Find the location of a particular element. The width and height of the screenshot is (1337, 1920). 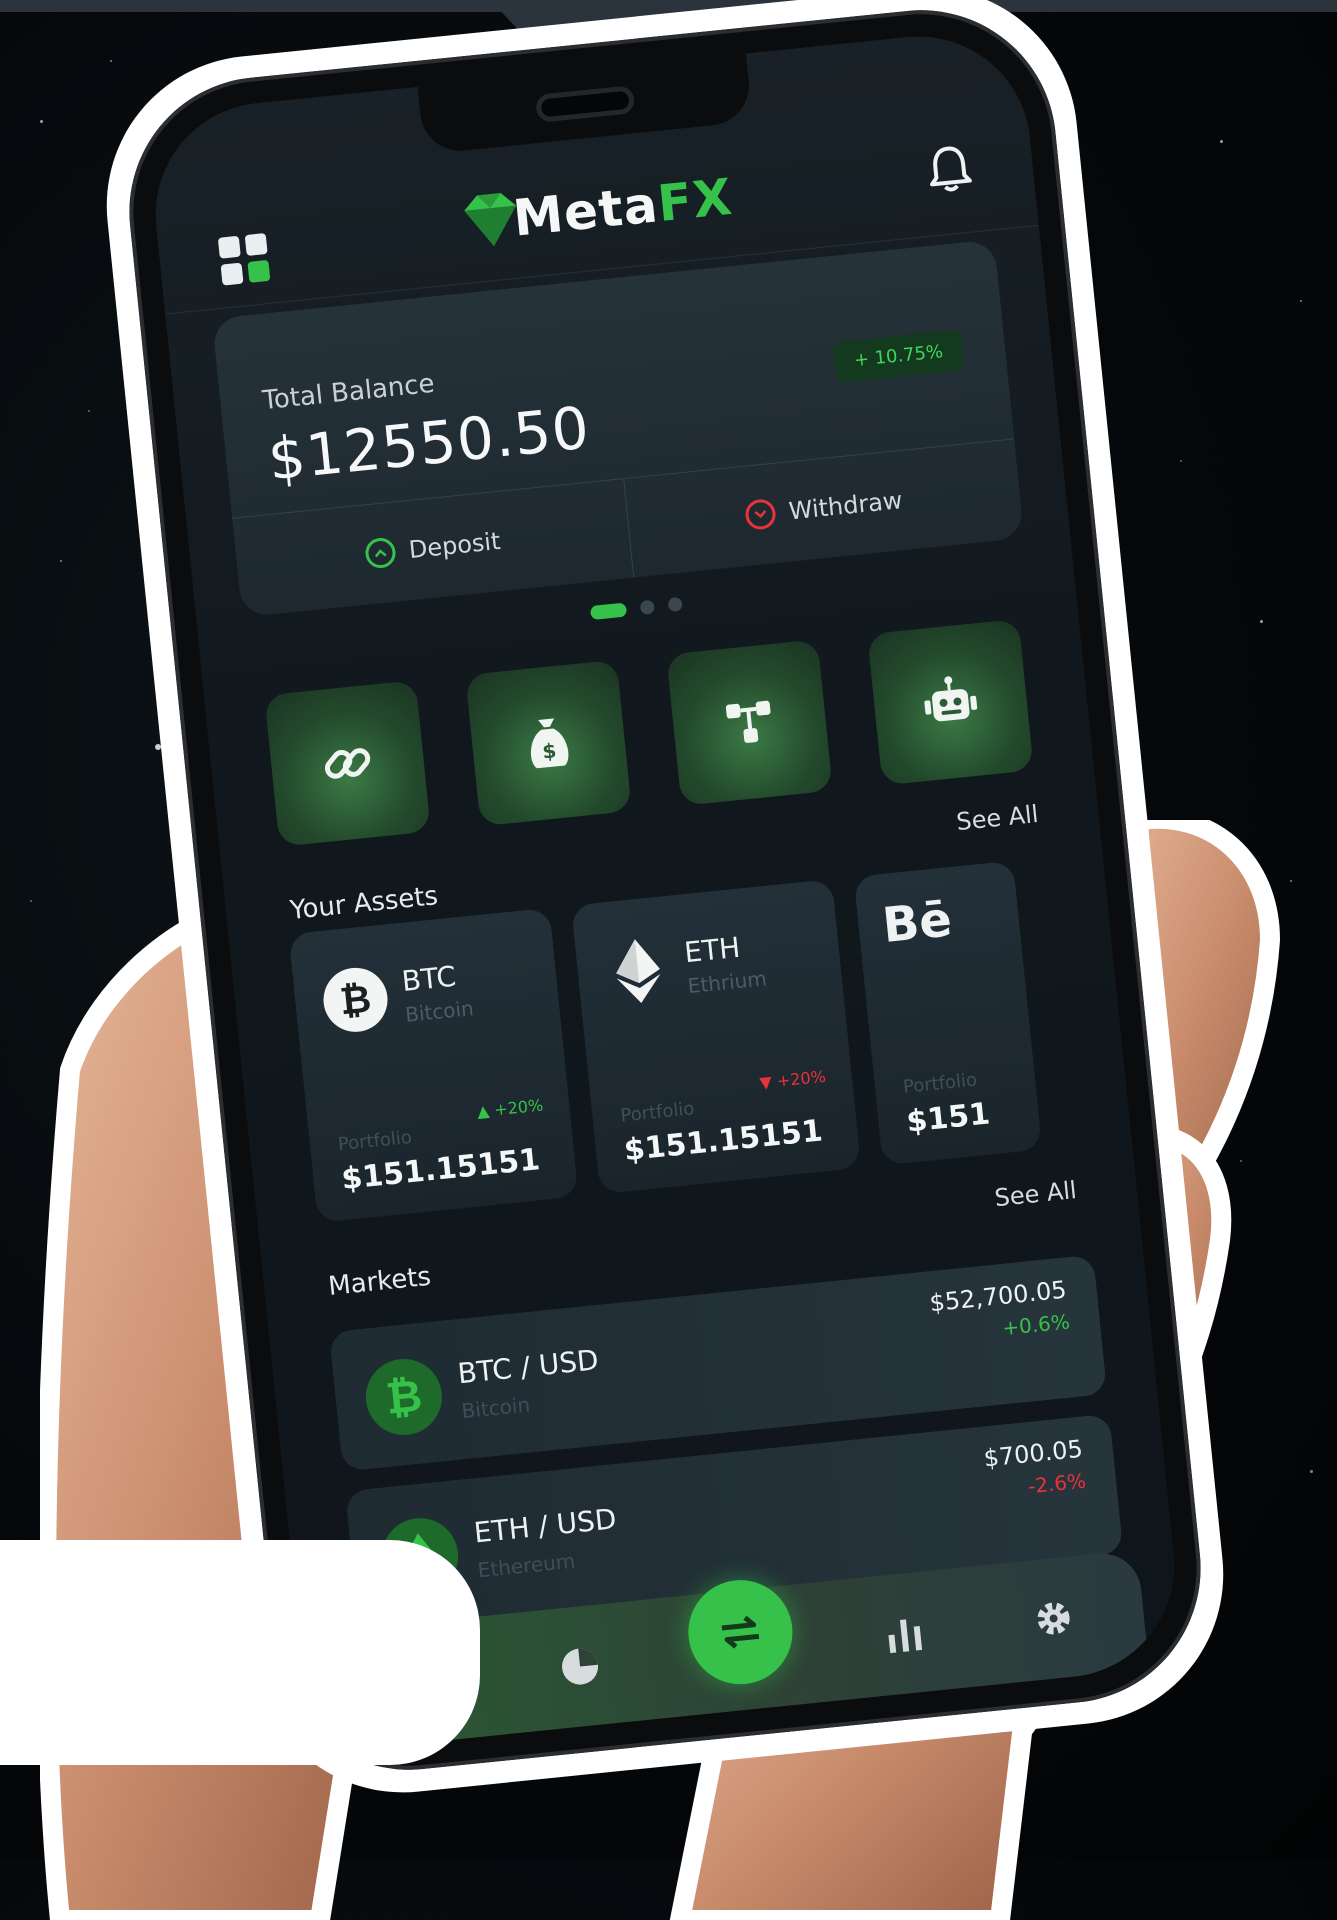

settings-icon is located at coordinates (1054, 1619).